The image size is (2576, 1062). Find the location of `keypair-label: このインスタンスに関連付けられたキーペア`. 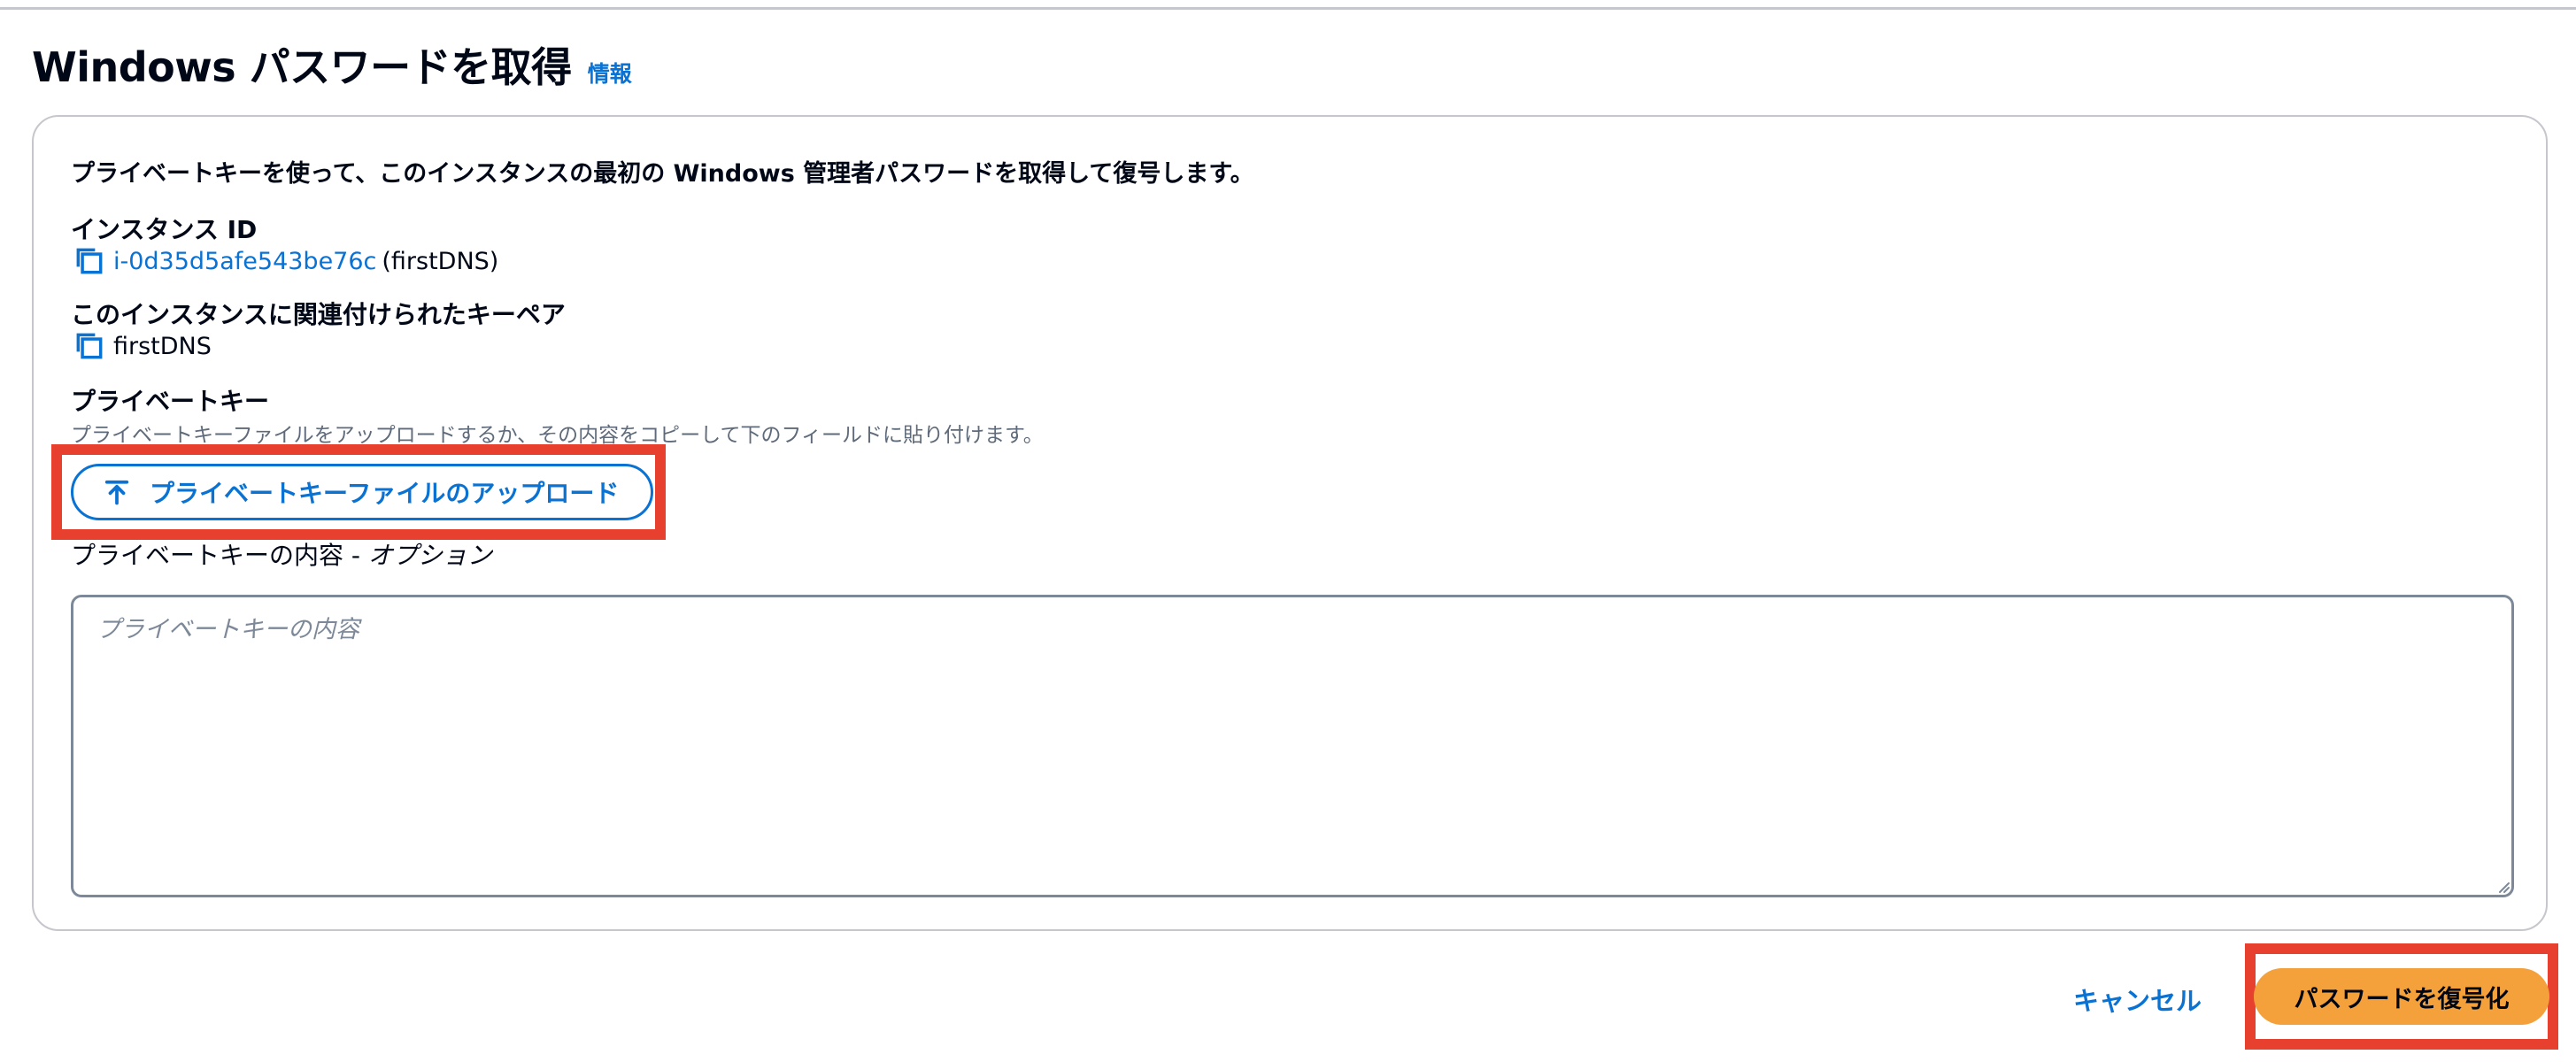

keypair-label: このインスタンスに関連付けられたキーペア is located at coordinates (318, 314).